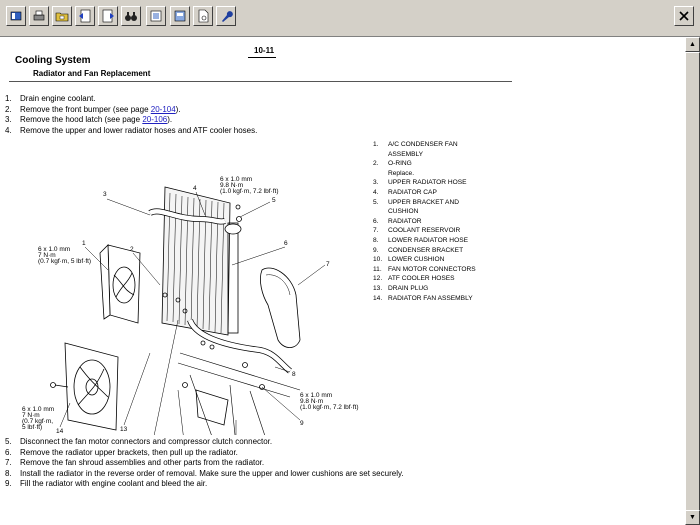  Describe the element at coordinates (195, 188) in the screenshot. I see `callout-4: 4` at that location.